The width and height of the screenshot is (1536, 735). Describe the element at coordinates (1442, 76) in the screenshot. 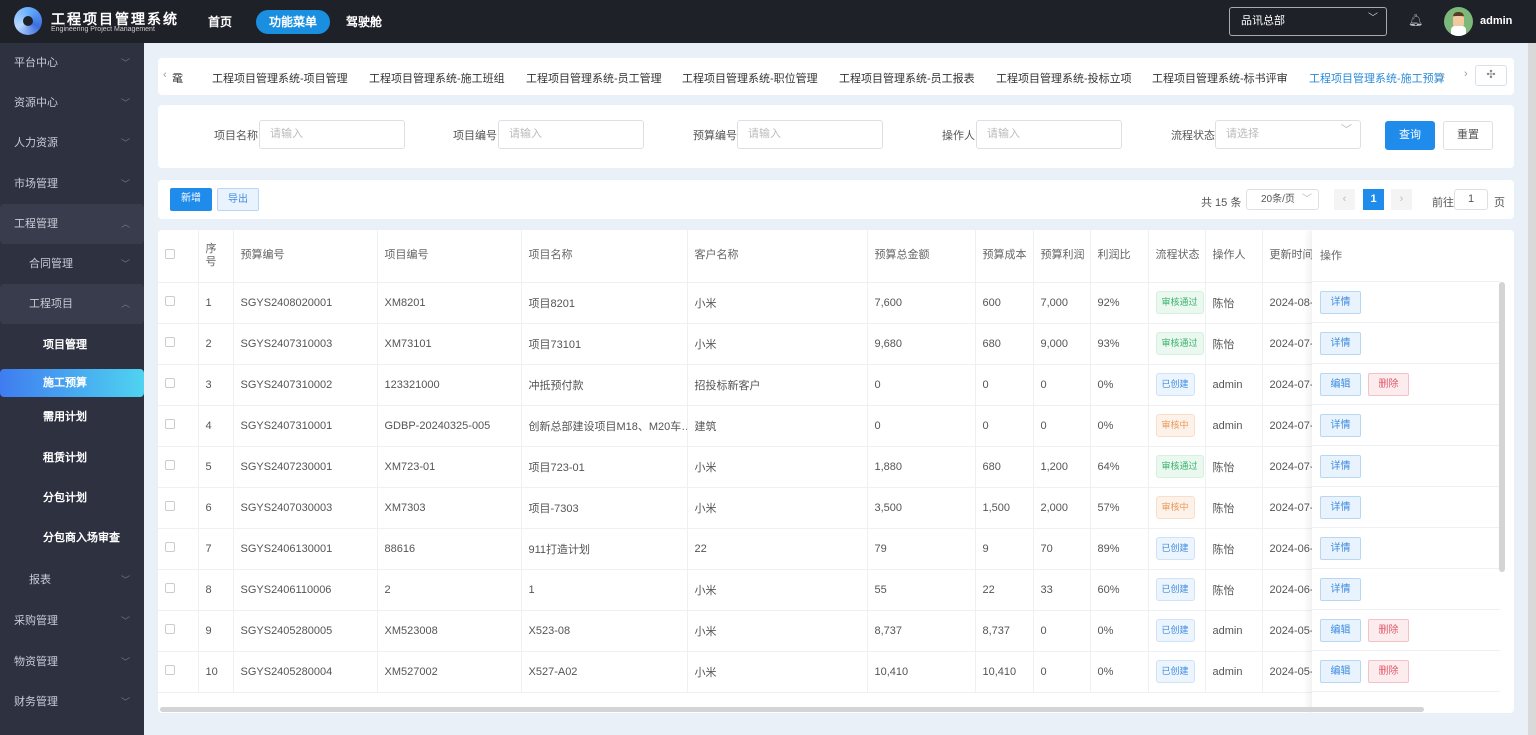

I see `close-icon: ×` at that location.